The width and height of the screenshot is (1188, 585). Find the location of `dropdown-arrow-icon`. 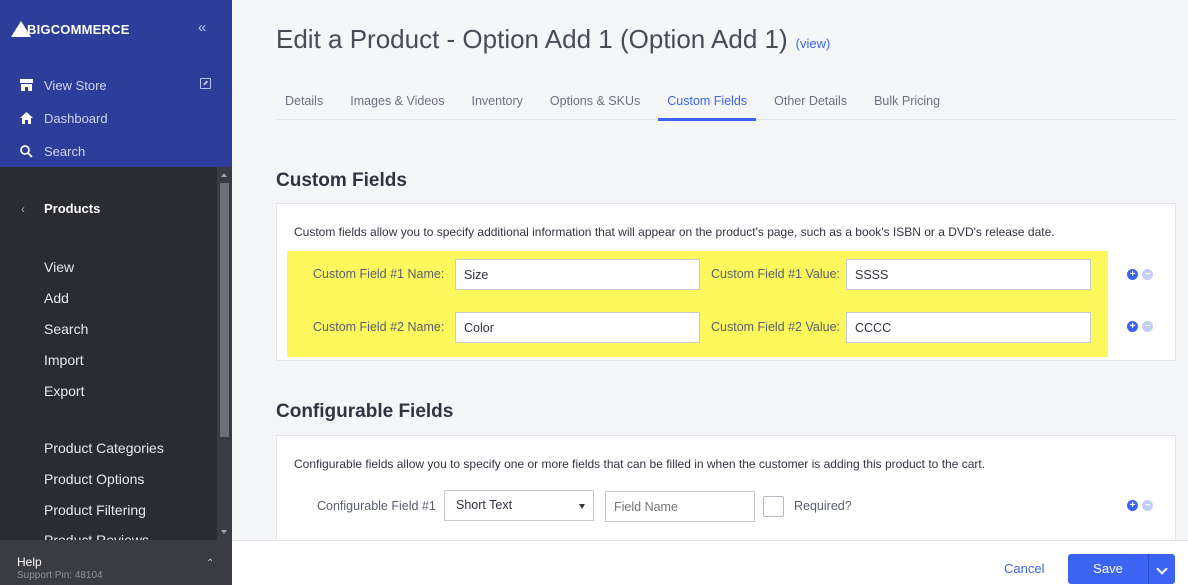

dropdown-arrow-icon is located at coordinates (582, 506).